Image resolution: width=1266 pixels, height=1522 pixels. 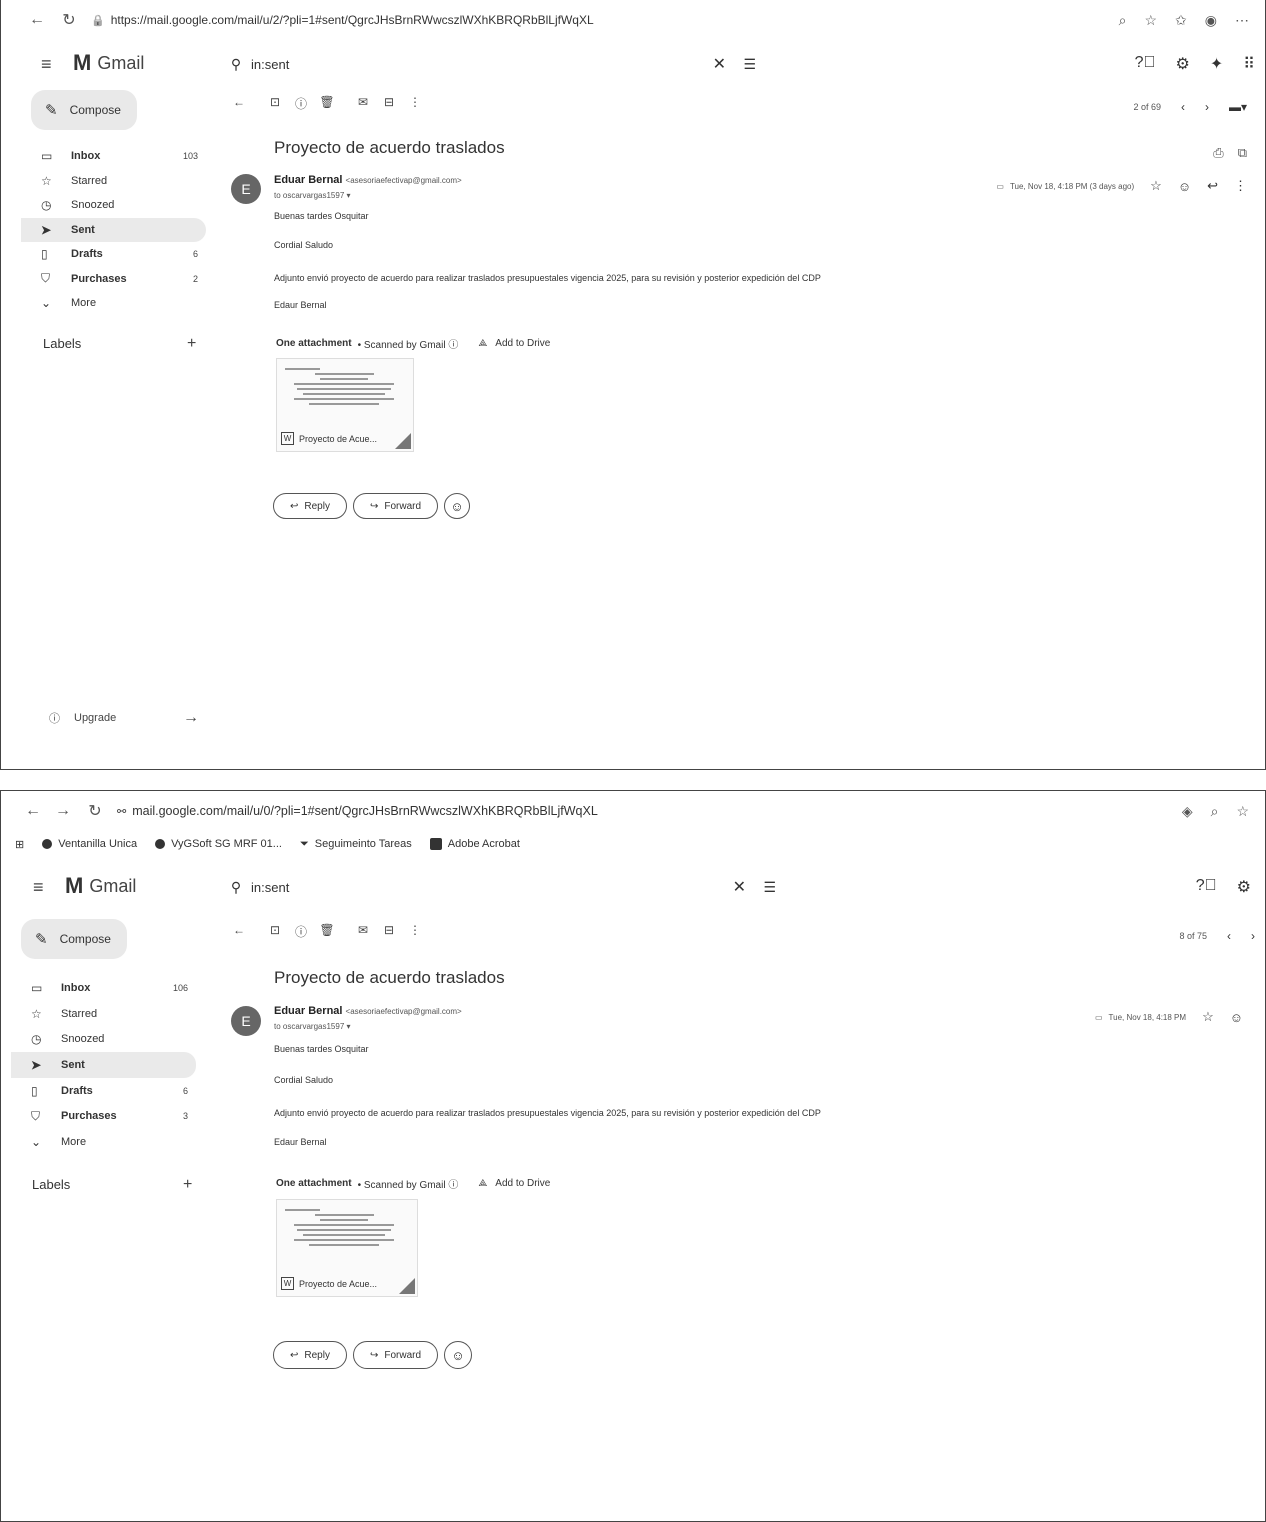 What do you see at coordinates (1212, 186) in the screenshot?
I see `reply-icon: ↩` at bounding box center [1212, 186].